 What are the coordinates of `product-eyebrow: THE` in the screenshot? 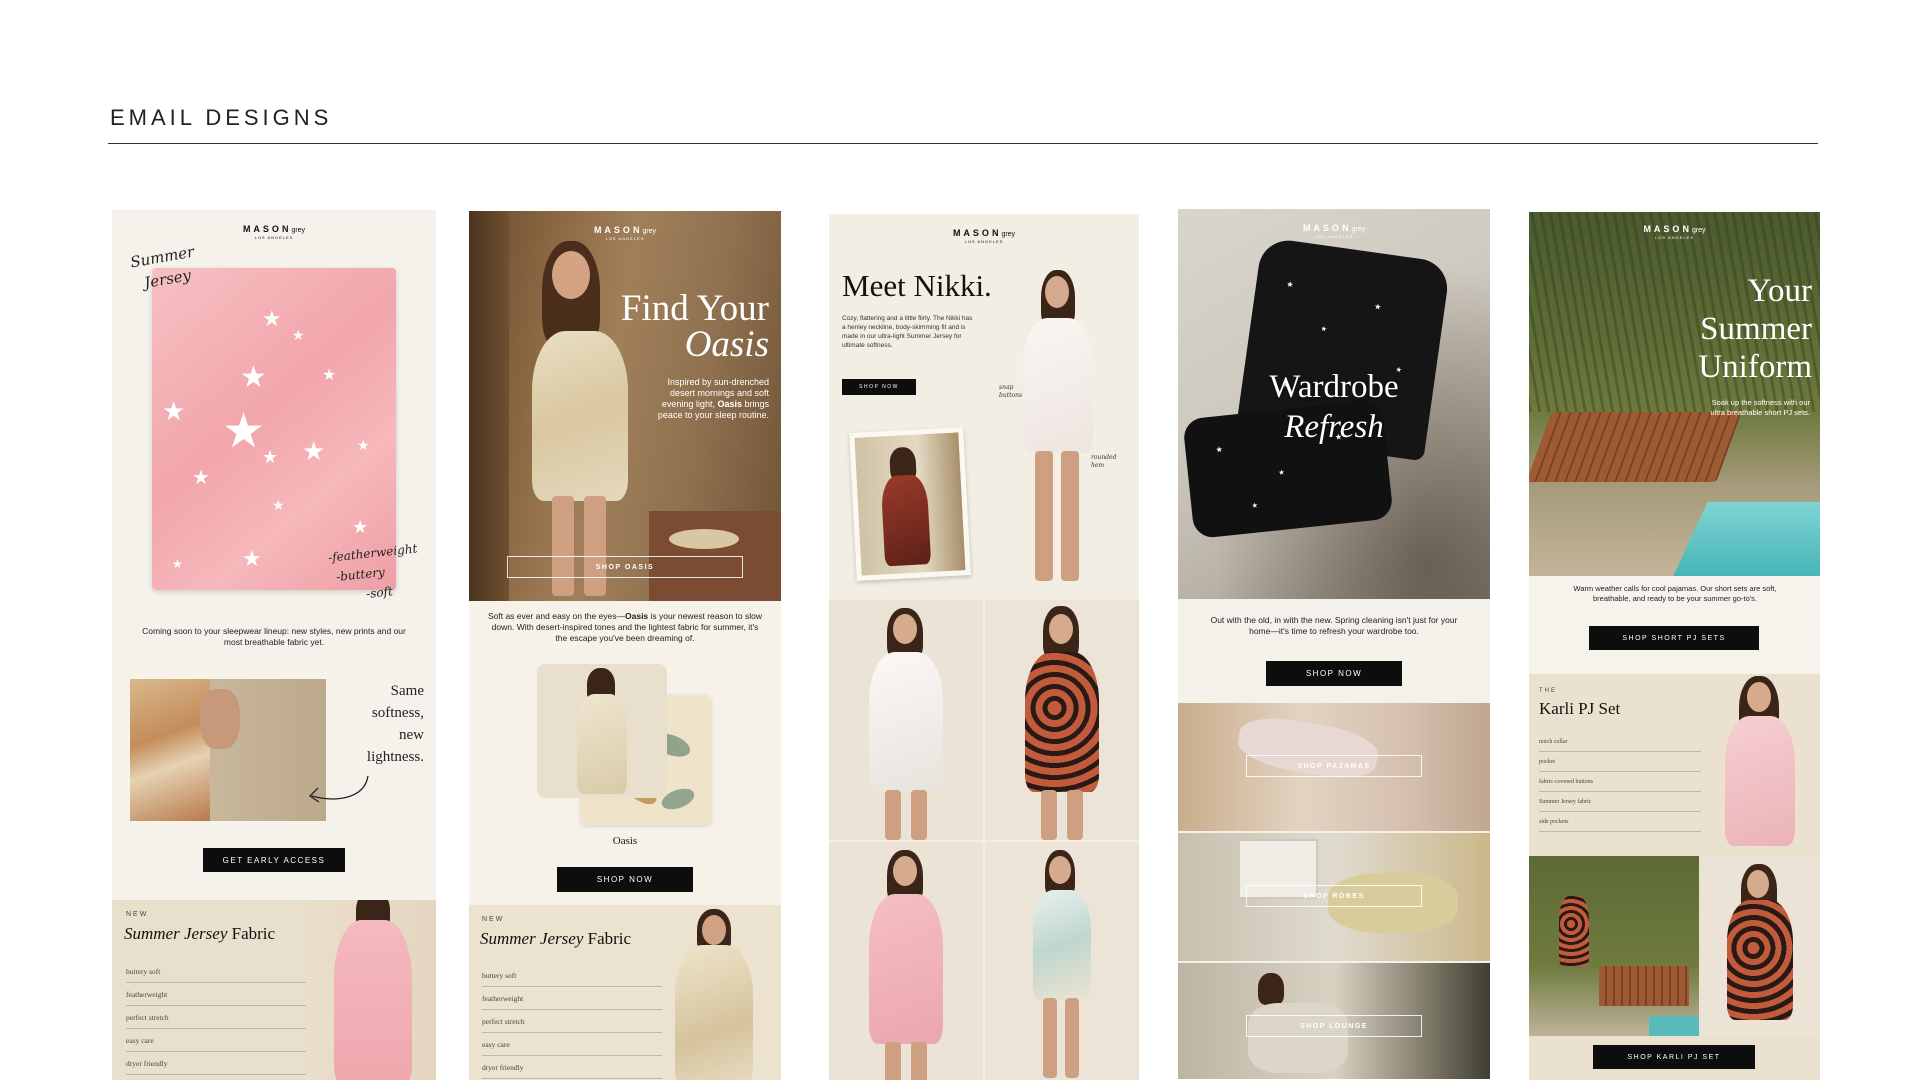 It's located at (1548, 691).